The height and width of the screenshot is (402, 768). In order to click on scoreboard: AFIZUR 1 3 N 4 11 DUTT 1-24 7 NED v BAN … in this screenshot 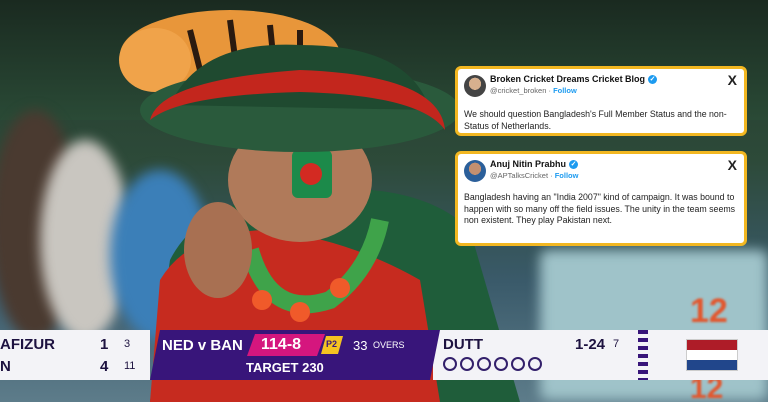, I will do `click(384, 355)`.